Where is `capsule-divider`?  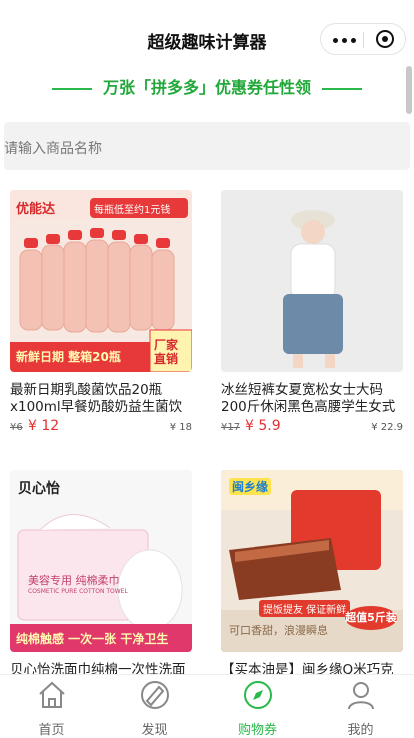 capsule-divider is located at coordinates (363, 40).